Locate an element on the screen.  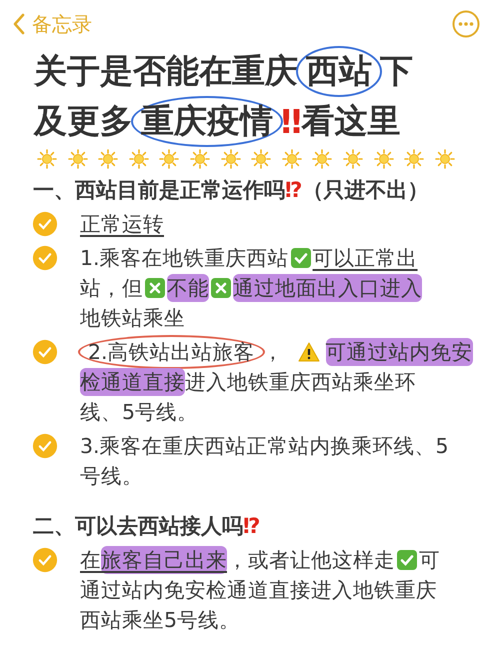
note-text: 二、可以去西站接人吗 is located at coordinates (138, 526).